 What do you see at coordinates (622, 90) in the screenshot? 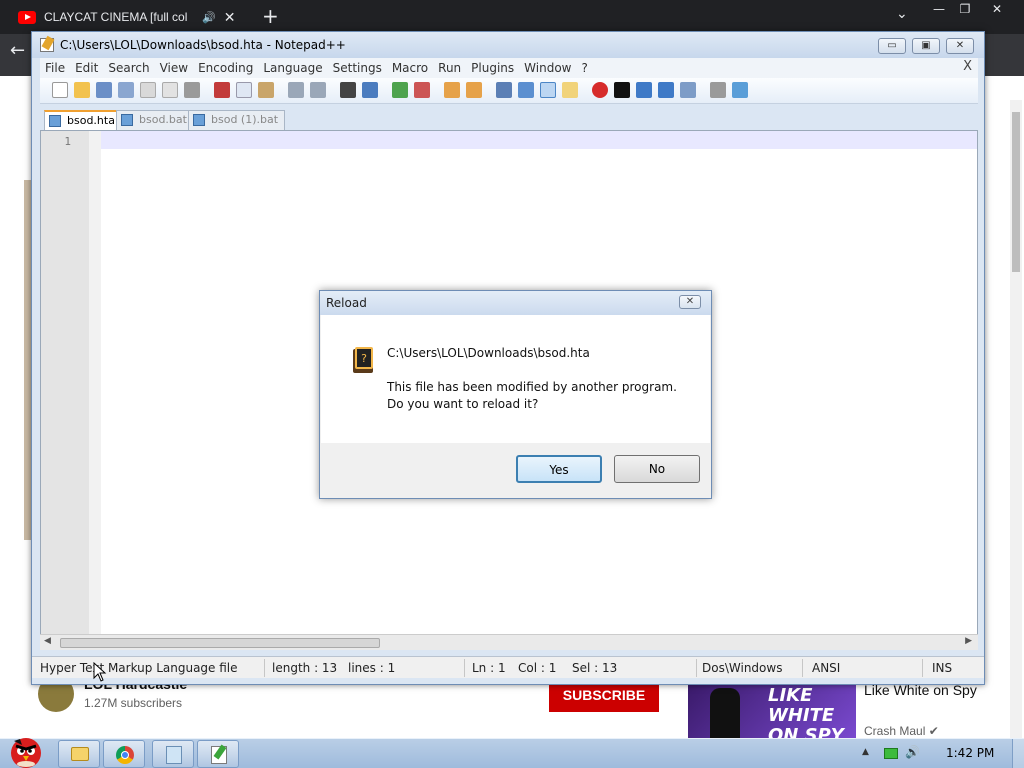
I see `stop-macro-icon` at bounding box center [622, 90].